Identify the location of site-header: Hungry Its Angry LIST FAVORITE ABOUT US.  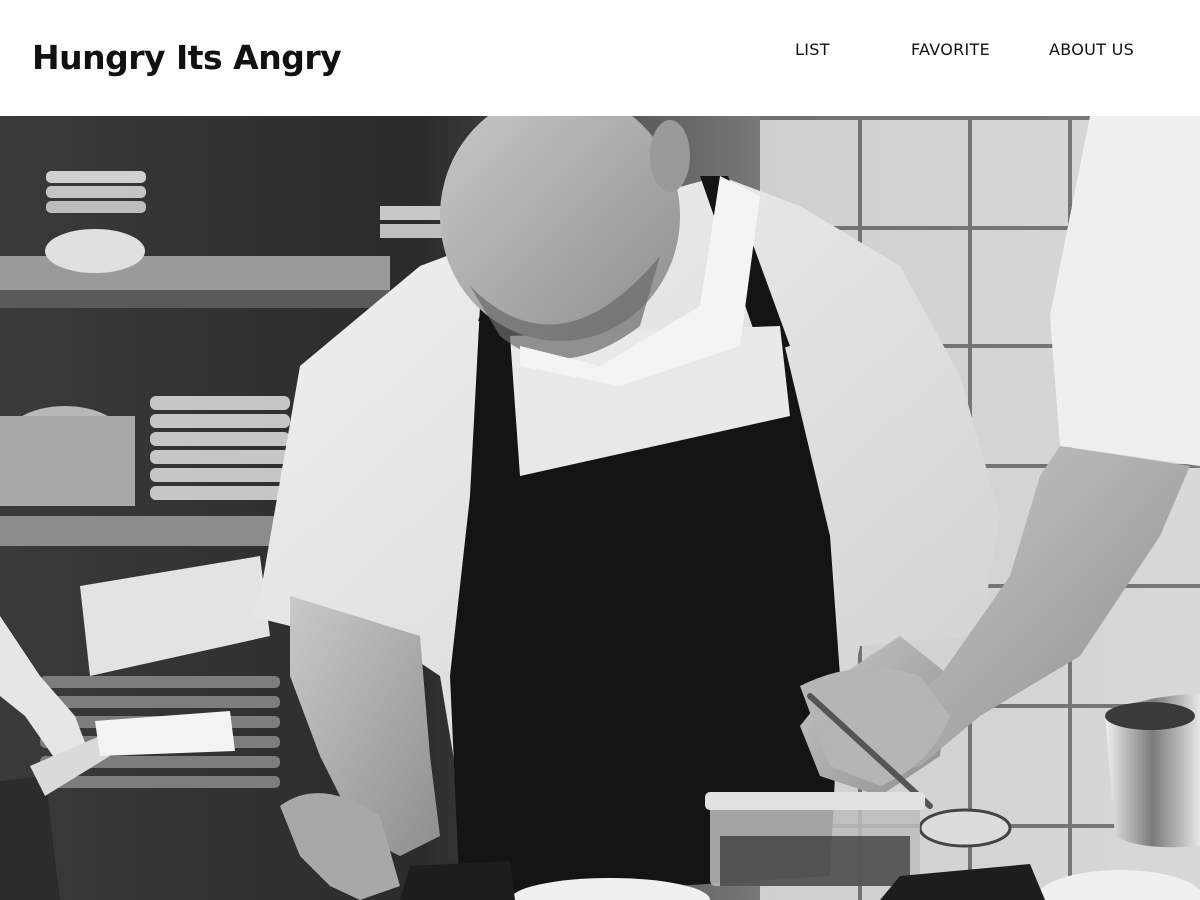
(600, 58).